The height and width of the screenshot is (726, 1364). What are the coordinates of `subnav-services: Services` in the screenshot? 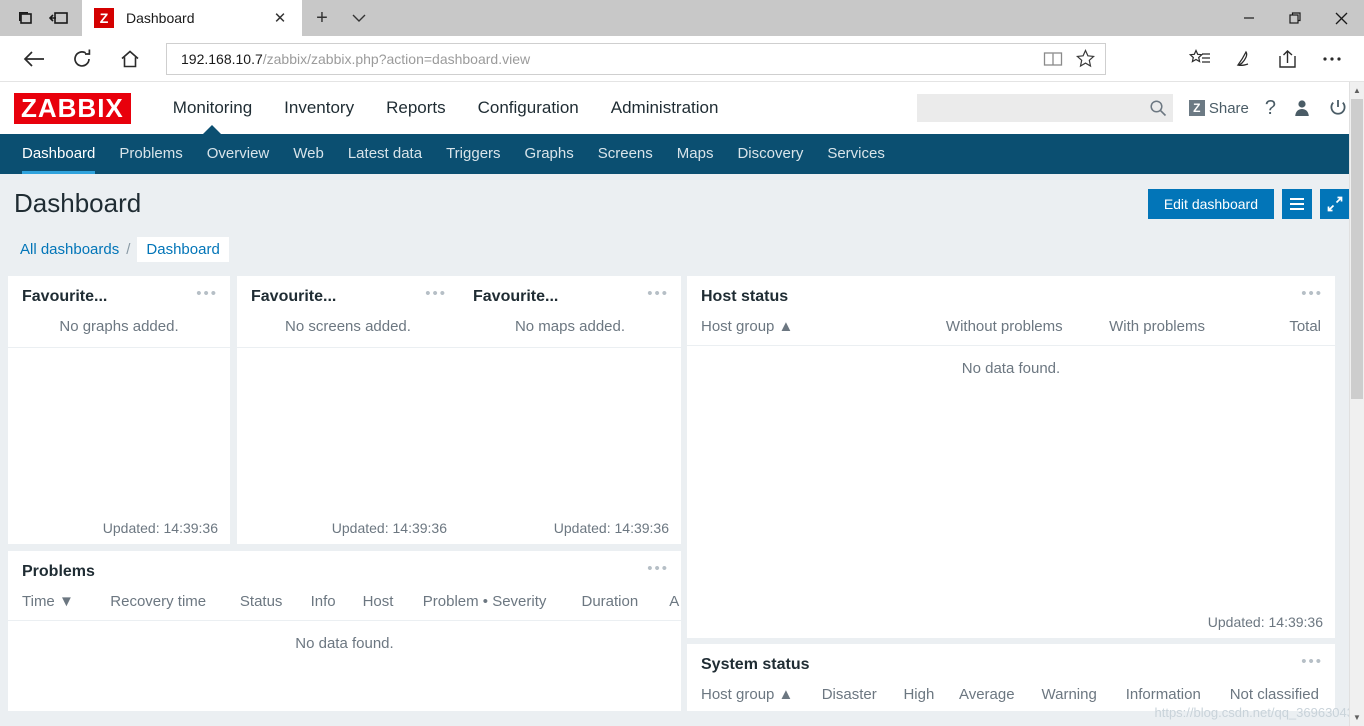 It's located at (856, 154).